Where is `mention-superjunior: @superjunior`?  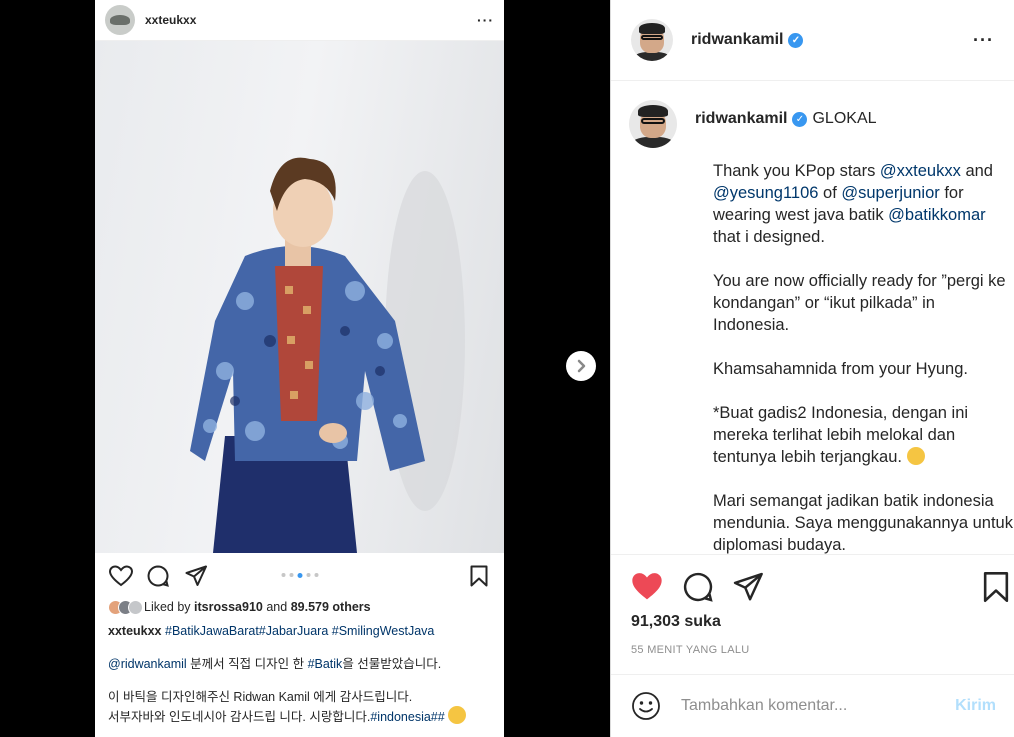 mention-superjunior: @superjunior is located at coordinates (890, 193).